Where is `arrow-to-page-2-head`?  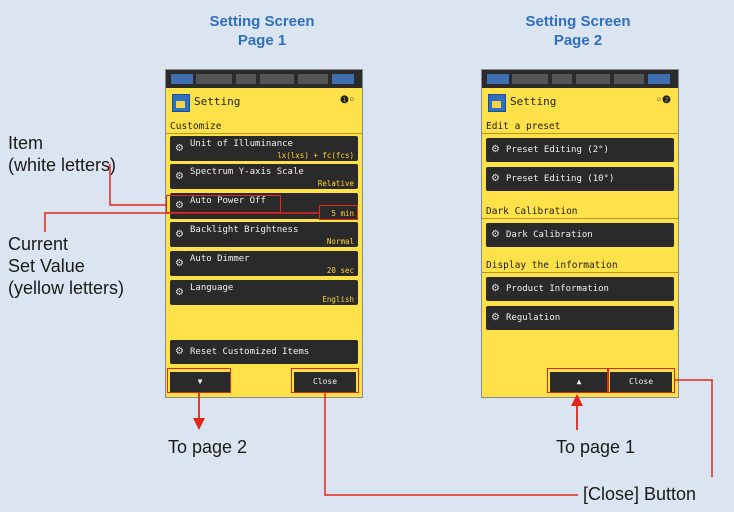 arrow-to-page-2-head is located at coordinates (199, 424).